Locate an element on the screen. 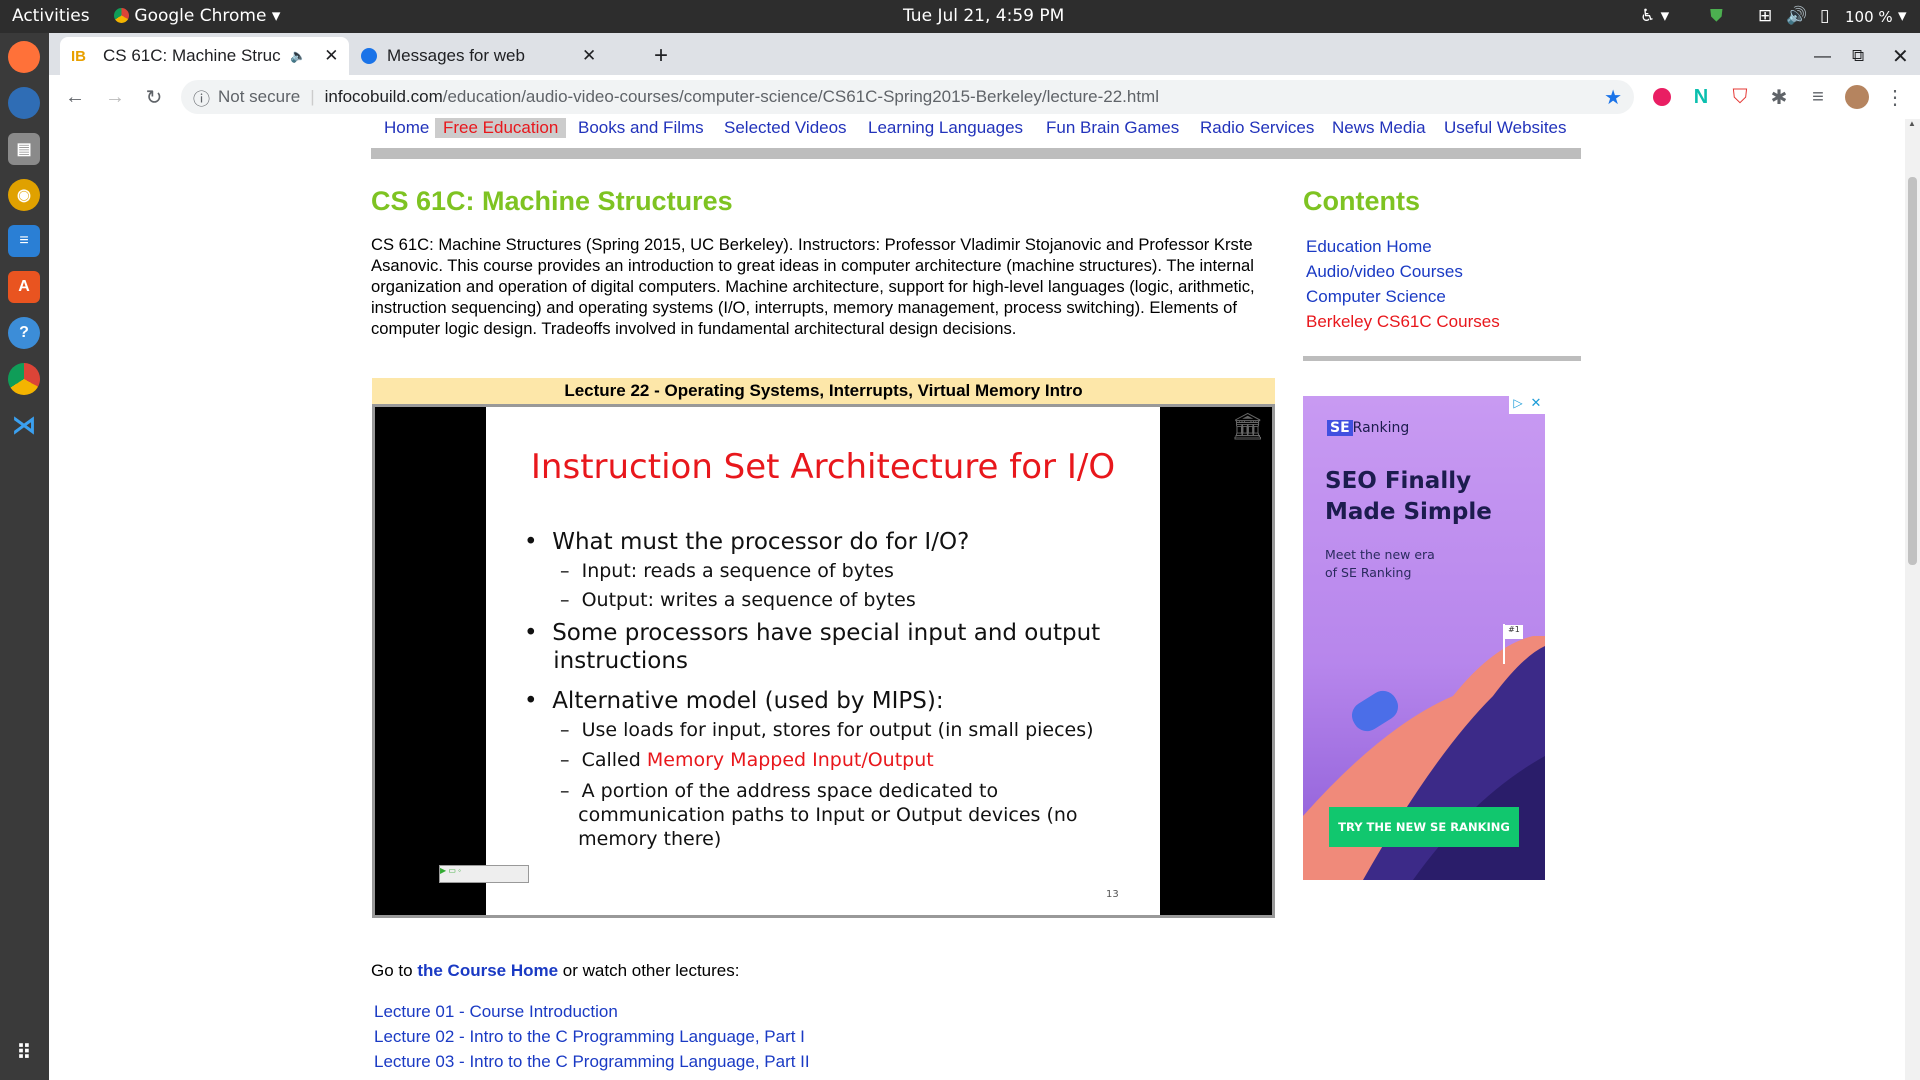  slide-sub-output: – Output: writes a sequence of bytes is located at coordinates (738, 600).